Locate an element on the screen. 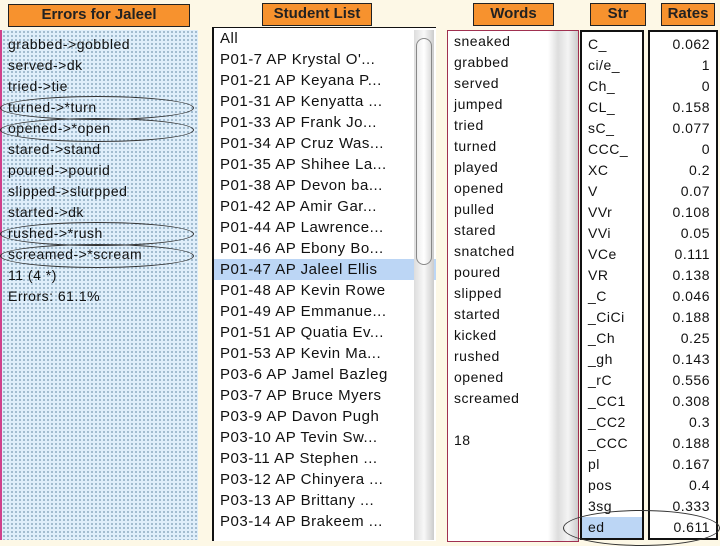 The width and height of the screenshot is (720, 546). rate-value: 0.108 is located at coordinates (691, 212).